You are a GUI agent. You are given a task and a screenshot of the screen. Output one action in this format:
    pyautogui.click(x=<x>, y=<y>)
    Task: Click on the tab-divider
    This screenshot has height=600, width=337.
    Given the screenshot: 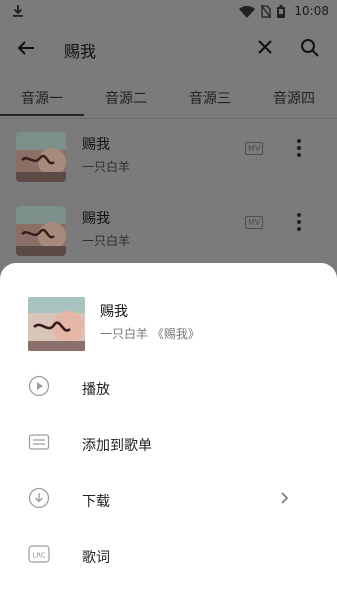 What is the action you would take?
    pyautogui.click(x=168, y=118)
    